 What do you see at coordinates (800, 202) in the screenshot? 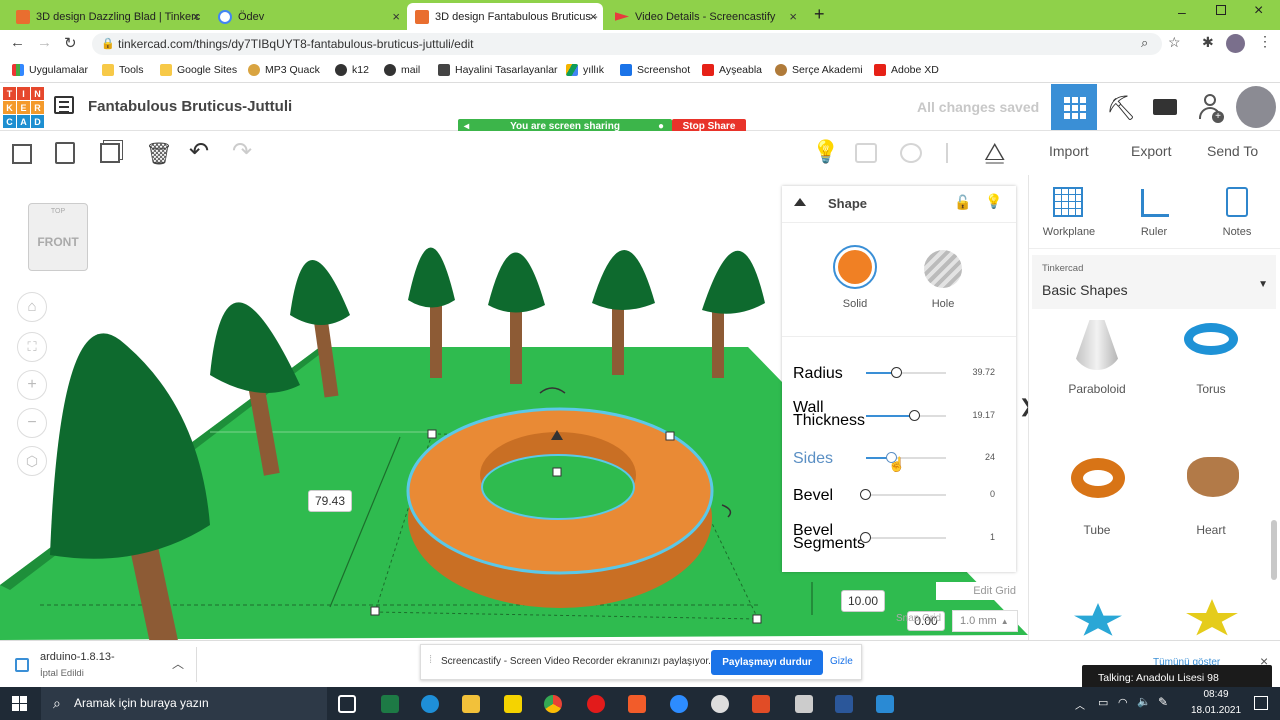
I see `collapse-caret-icon` at bounding box center [800, 202].